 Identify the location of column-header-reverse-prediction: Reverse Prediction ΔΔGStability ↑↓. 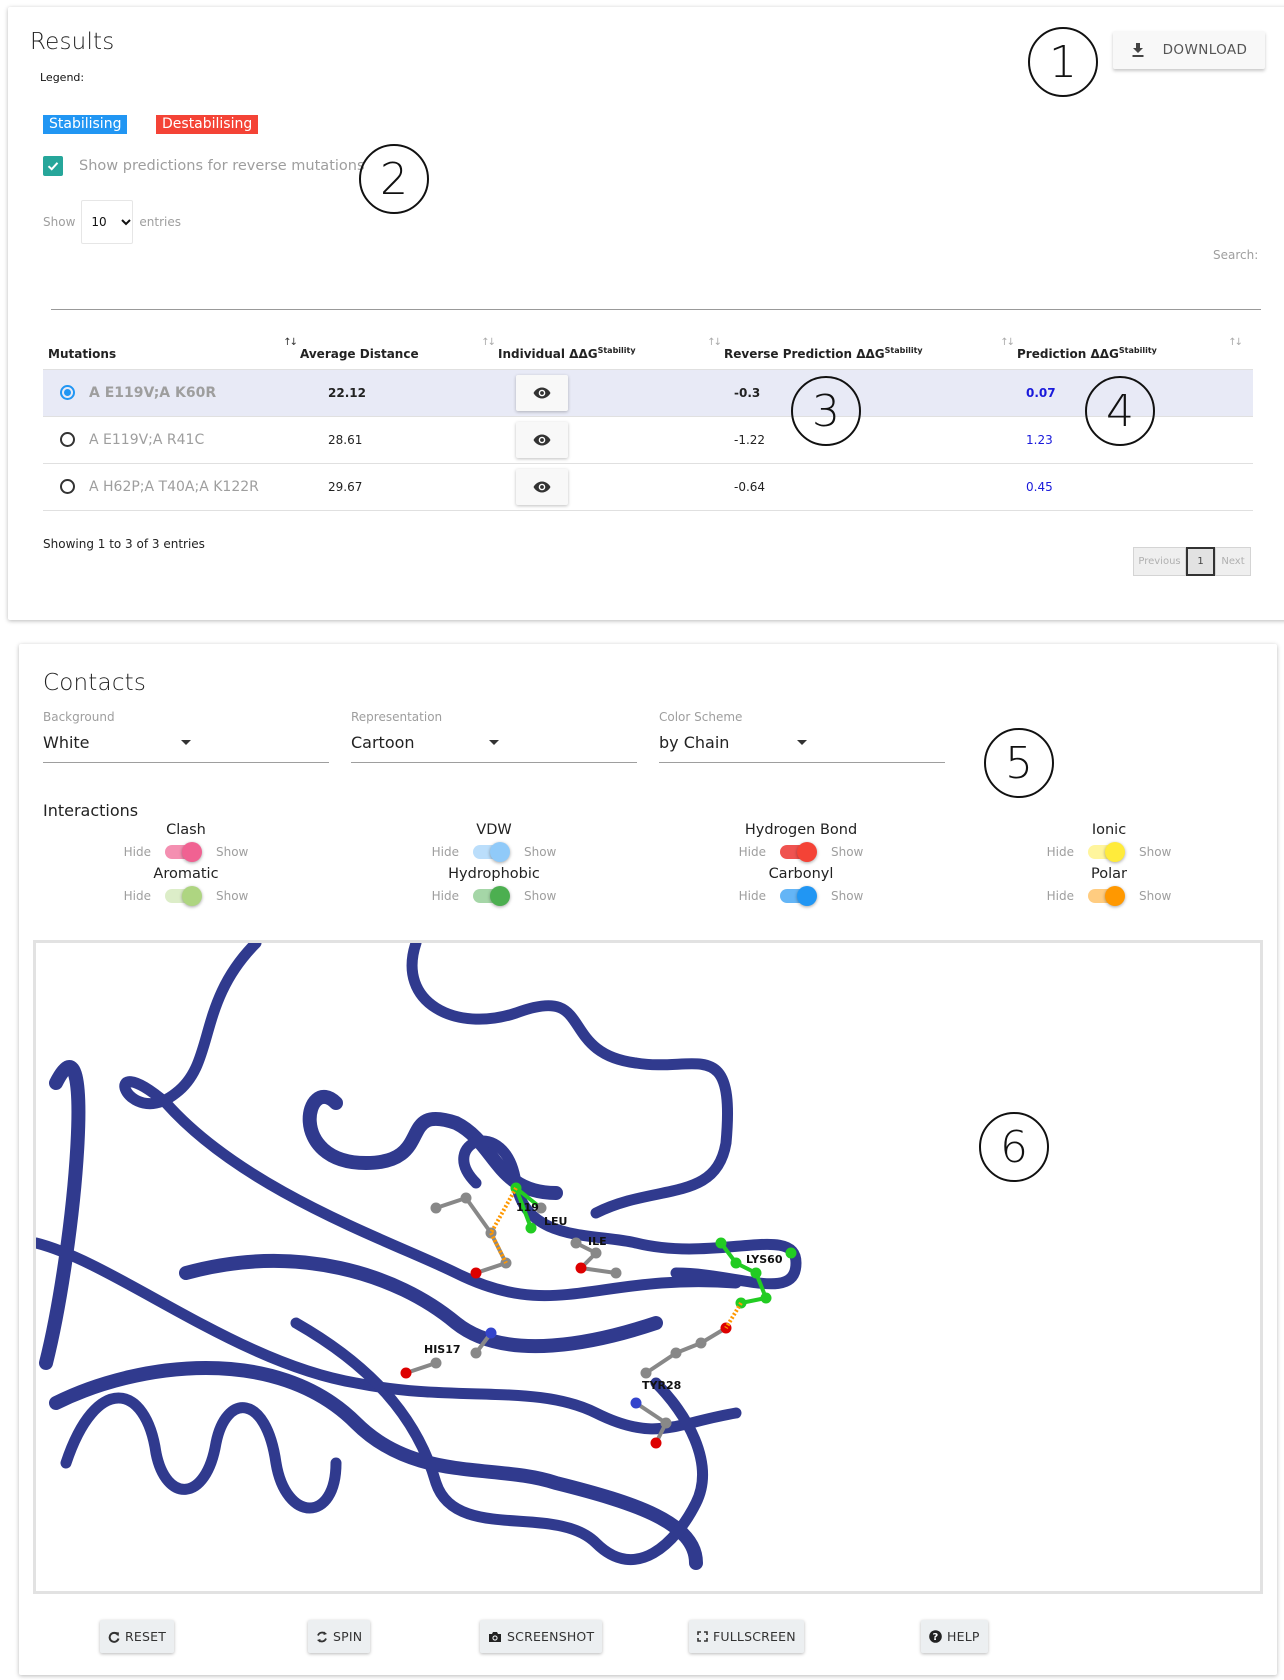
(870, 348).